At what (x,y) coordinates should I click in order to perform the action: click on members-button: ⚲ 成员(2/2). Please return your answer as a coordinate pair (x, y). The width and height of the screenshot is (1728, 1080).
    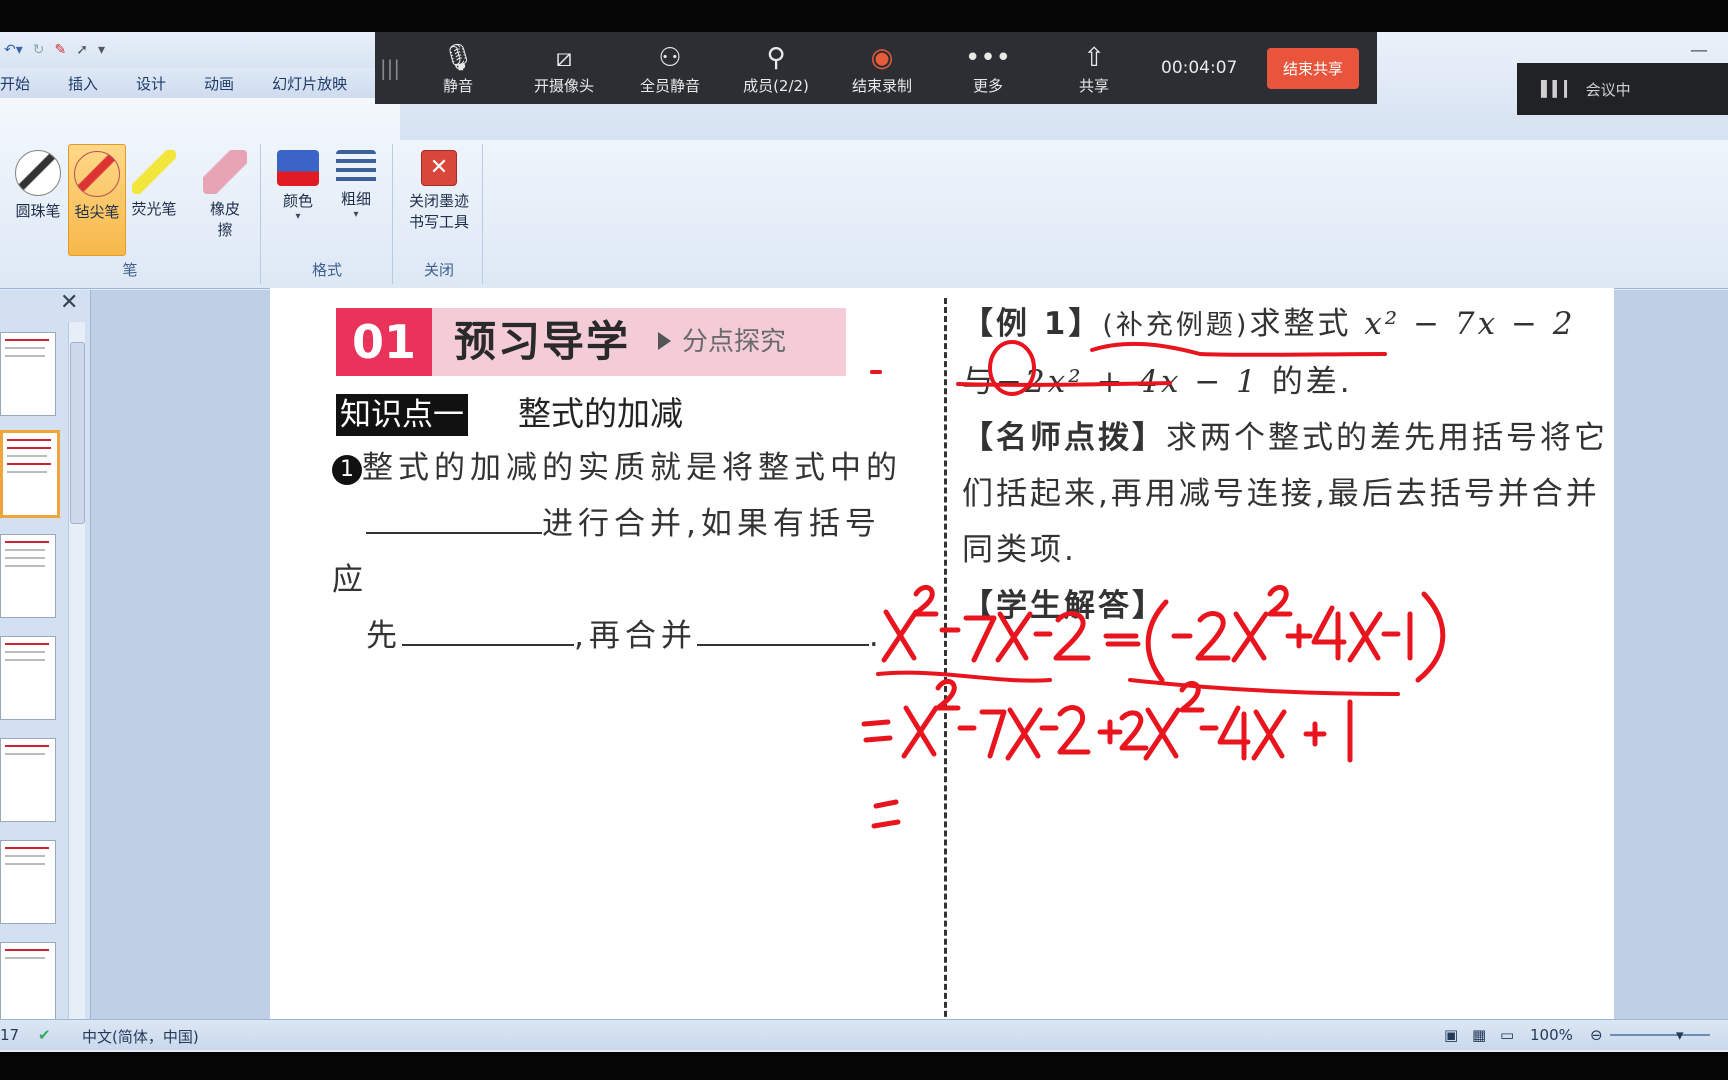
    Looking at the image, I should click on (776, 68).